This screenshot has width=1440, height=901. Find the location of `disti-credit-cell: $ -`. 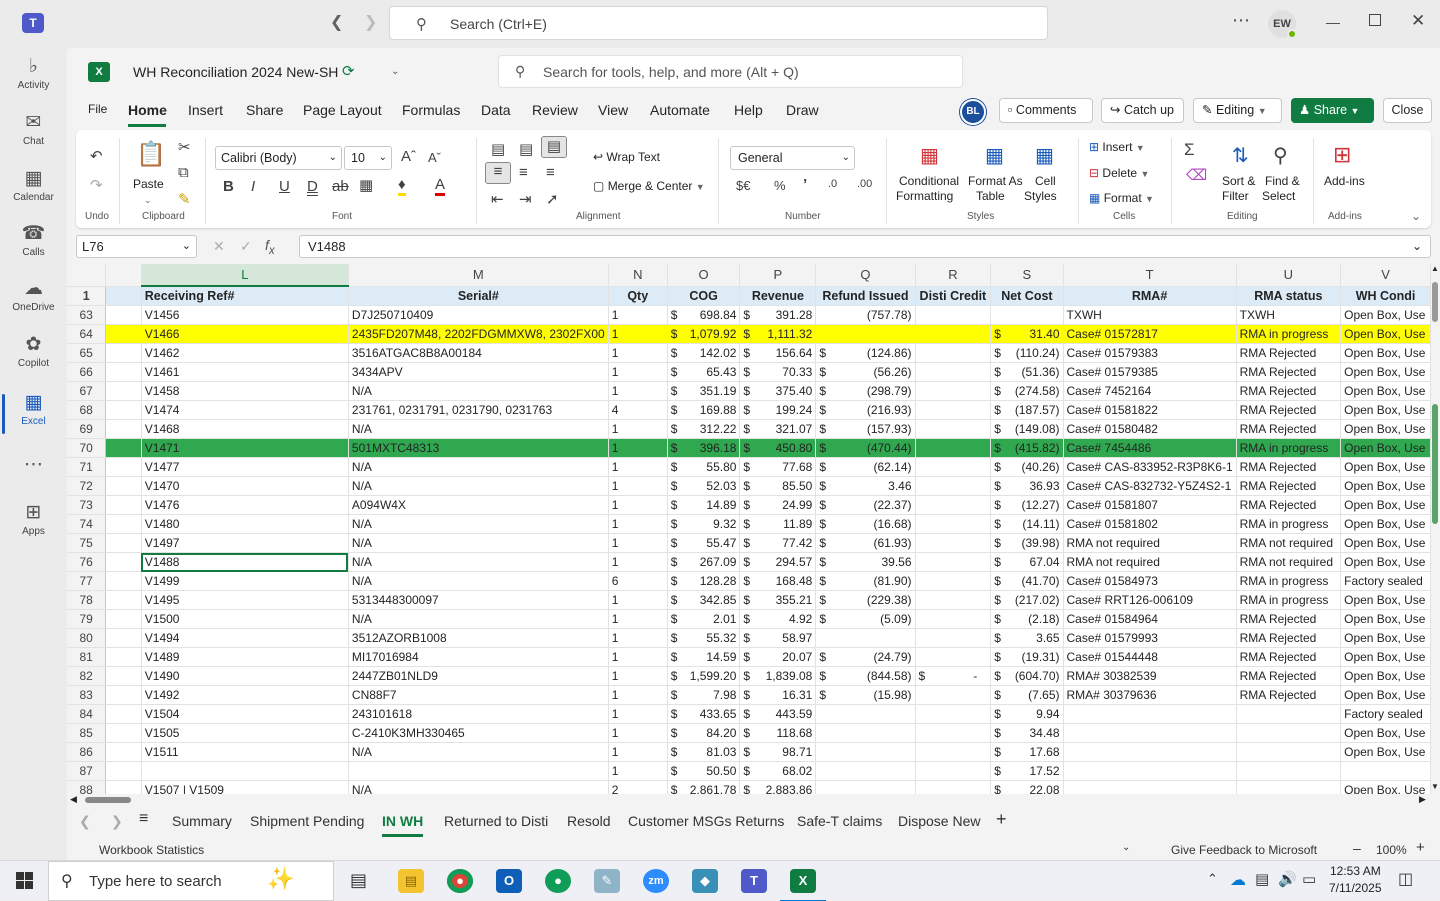

disti-credit-cell: $ - is located at coordinates (953, 676).